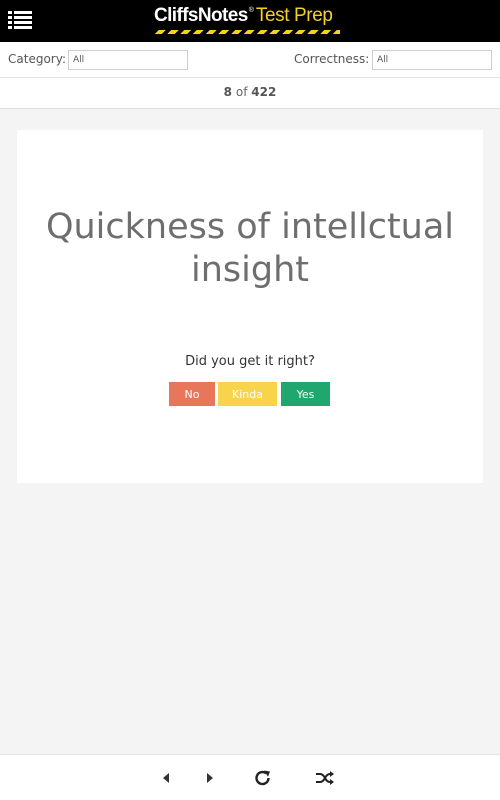 The image size is (500, 800). What do you see at coordinates (250, 248) in the screenshot?
I see `flashcard-term: Quickness of intellctual insight` at bounding box center [250, 248].